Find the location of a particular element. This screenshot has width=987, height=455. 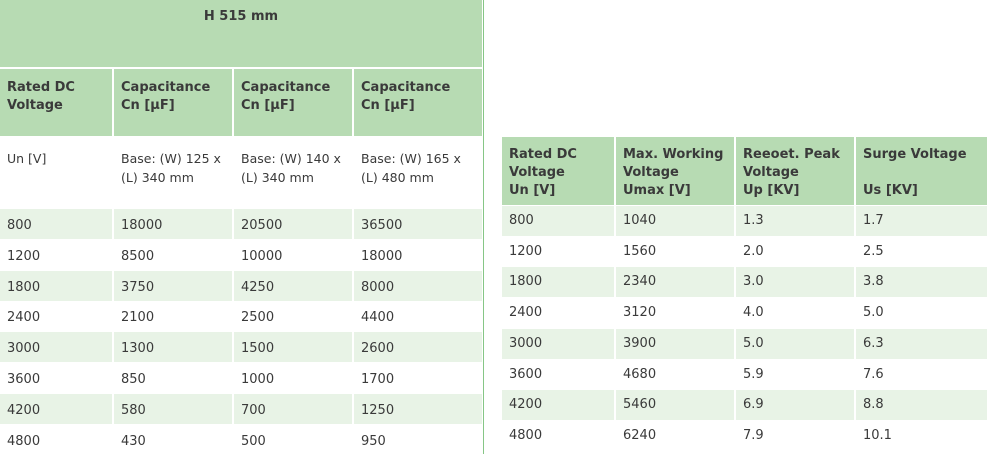

capacitance-cell: 4400 is located at coordinates (418, 316).